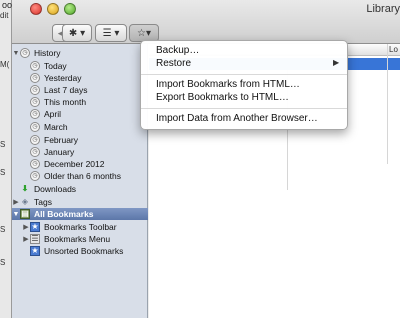  I want to click on organize-button: ✱ ▾, so click(77, 33).